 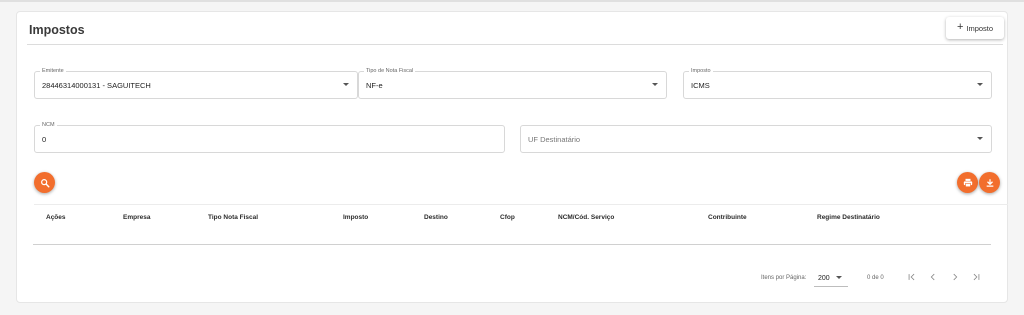 I want to click on download-button, so click(x=989, y=182).